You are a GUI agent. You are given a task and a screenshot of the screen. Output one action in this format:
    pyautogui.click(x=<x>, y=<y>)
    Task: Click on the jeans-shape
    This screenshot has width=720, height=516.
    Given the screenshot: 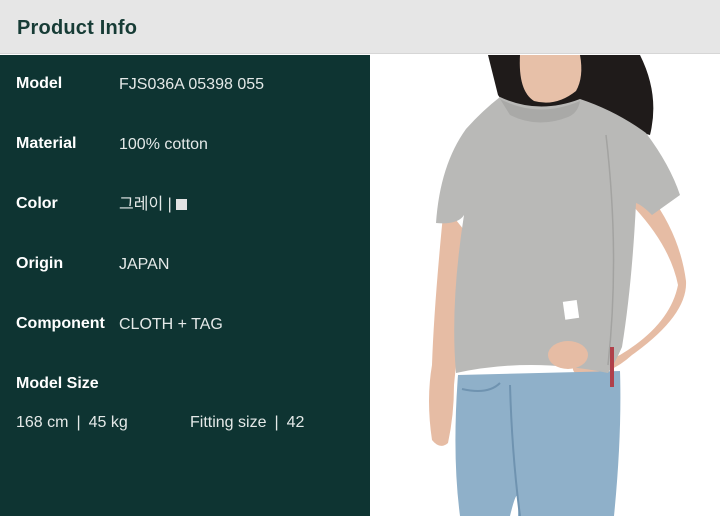 What is the action you would take?
    pyautogui.click(x=538, y=443)
    